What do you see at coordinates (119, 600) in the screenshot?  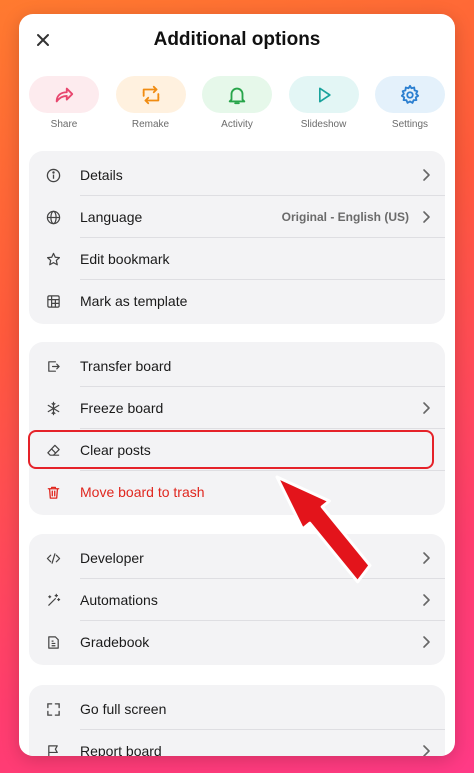 I see `automations-label: Automations` at bounding box center [119, 600].